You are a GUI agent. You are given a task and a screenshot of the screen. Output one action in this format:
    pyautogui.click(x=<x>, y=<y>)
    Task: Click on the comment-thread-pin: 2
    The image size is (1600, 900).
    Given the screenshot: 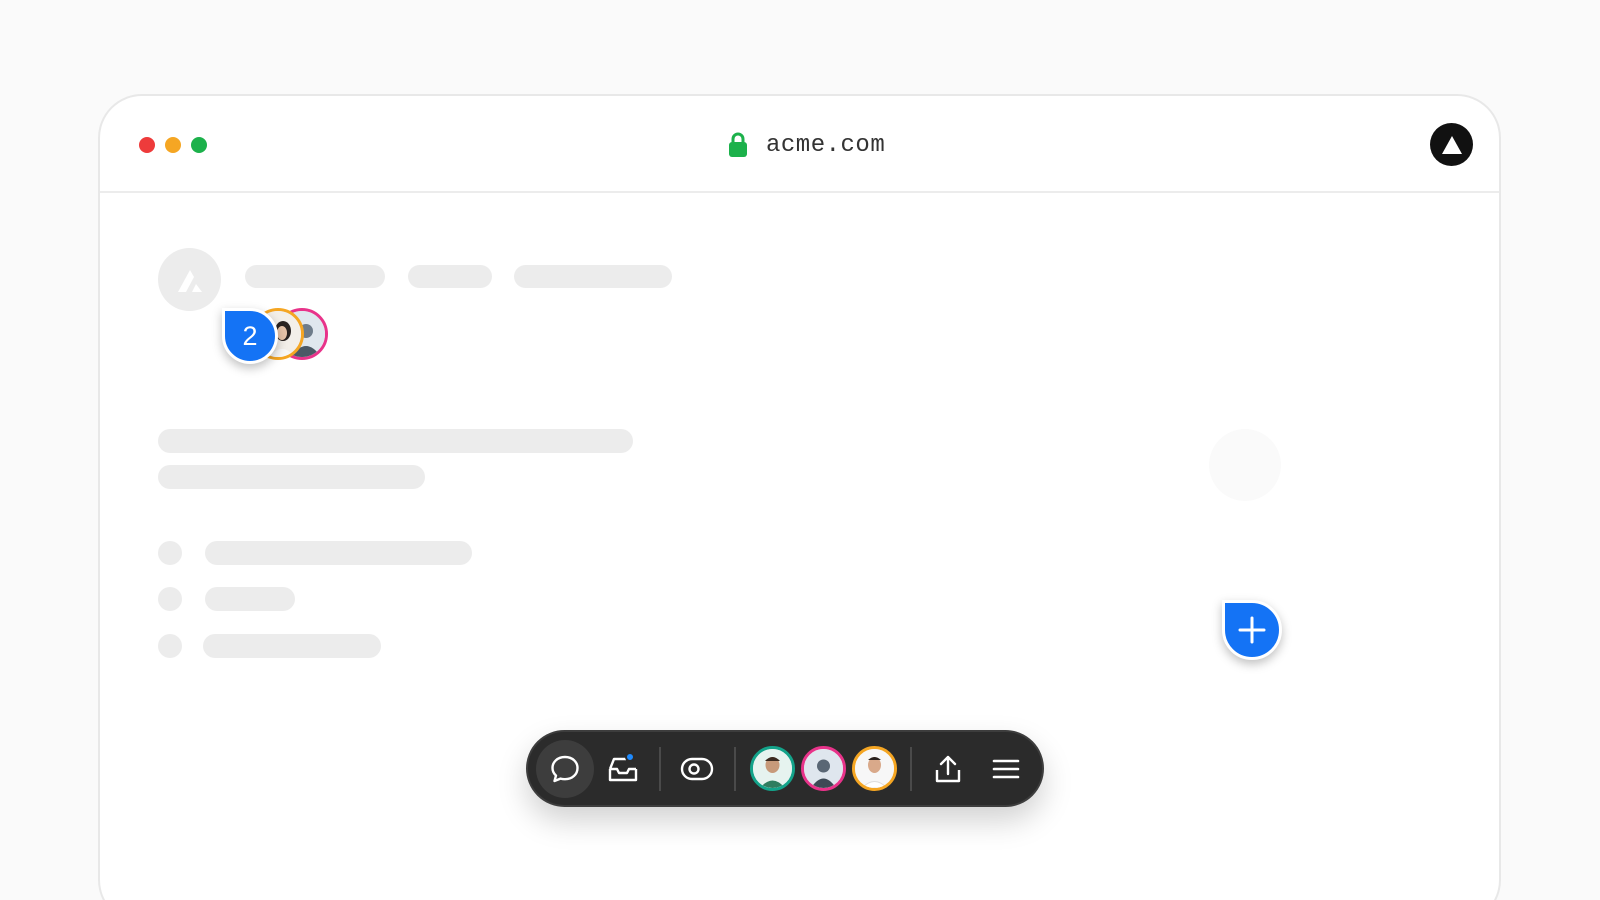 What is the action you would take?
    pyautogui.click(x=250, y=336)
    